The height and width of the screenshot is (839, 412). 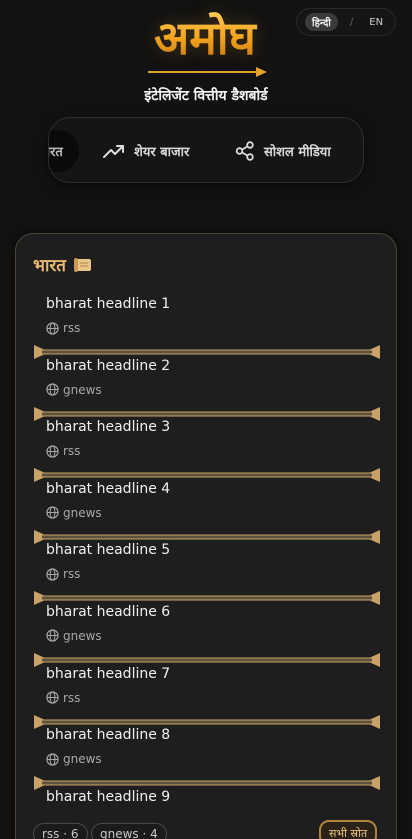 What do you see at coordinates (244, 151) in the screenshot?
I see `share-icon` at bounding box center [244, 151].